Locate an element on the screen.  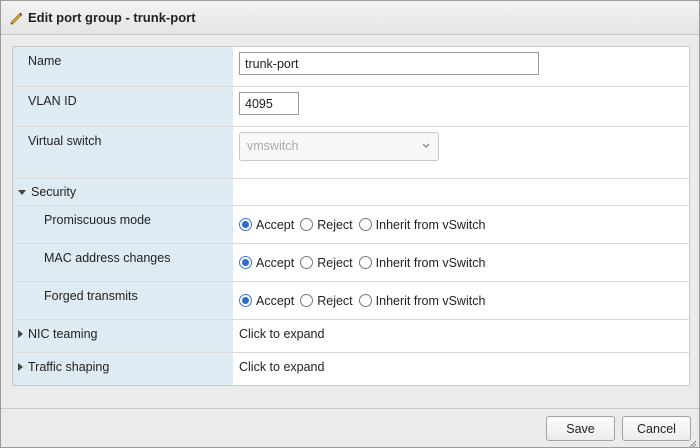
nic-teaming-row: NIC teaming Click to expand is located at coordinates (351, 336).